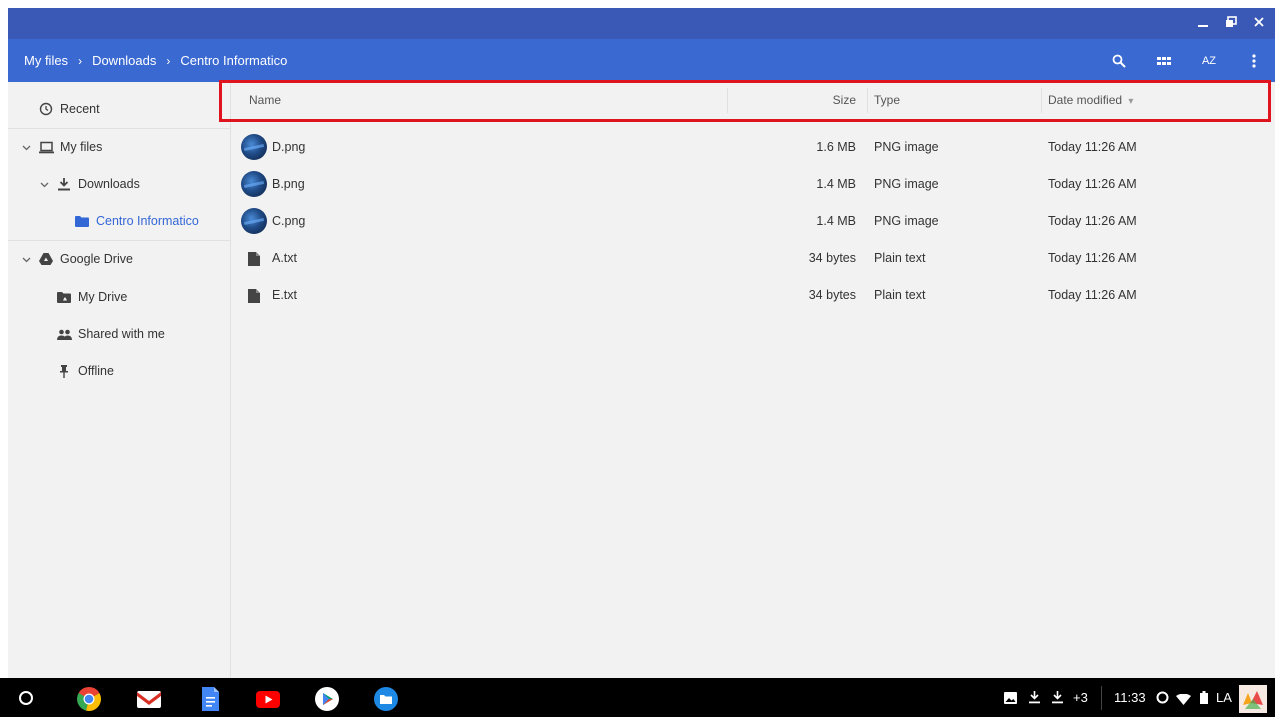 This screenshot has height=718, width=1275. I want to click on google-docs-icon, so click(210, 699).